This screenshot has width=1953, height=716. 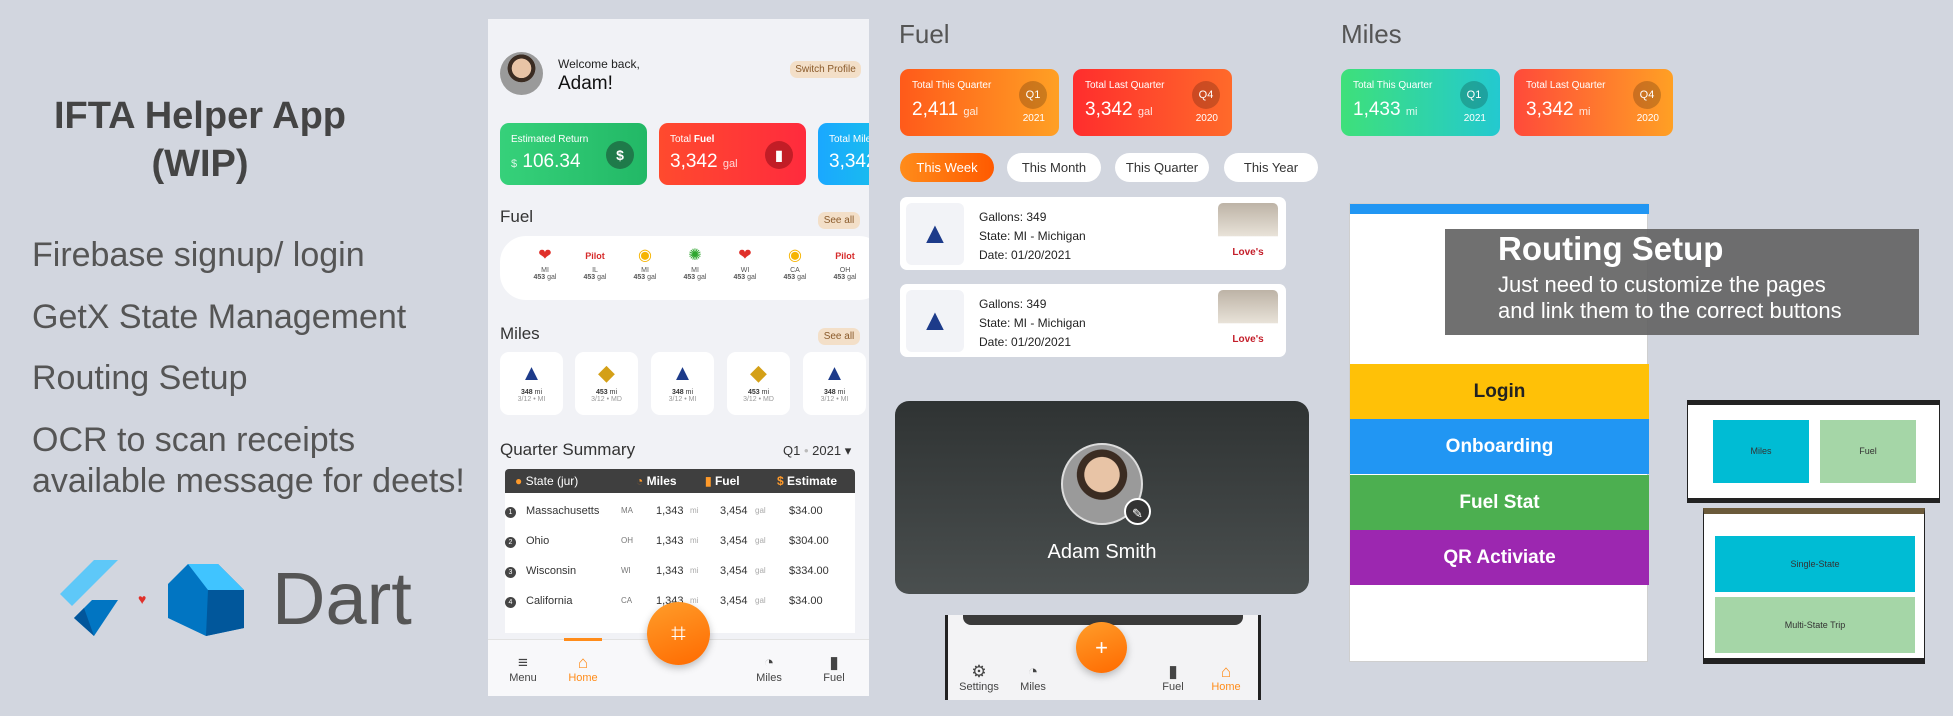 I want to click on receipt-brand: Love's, so click(x=1248, y=252).